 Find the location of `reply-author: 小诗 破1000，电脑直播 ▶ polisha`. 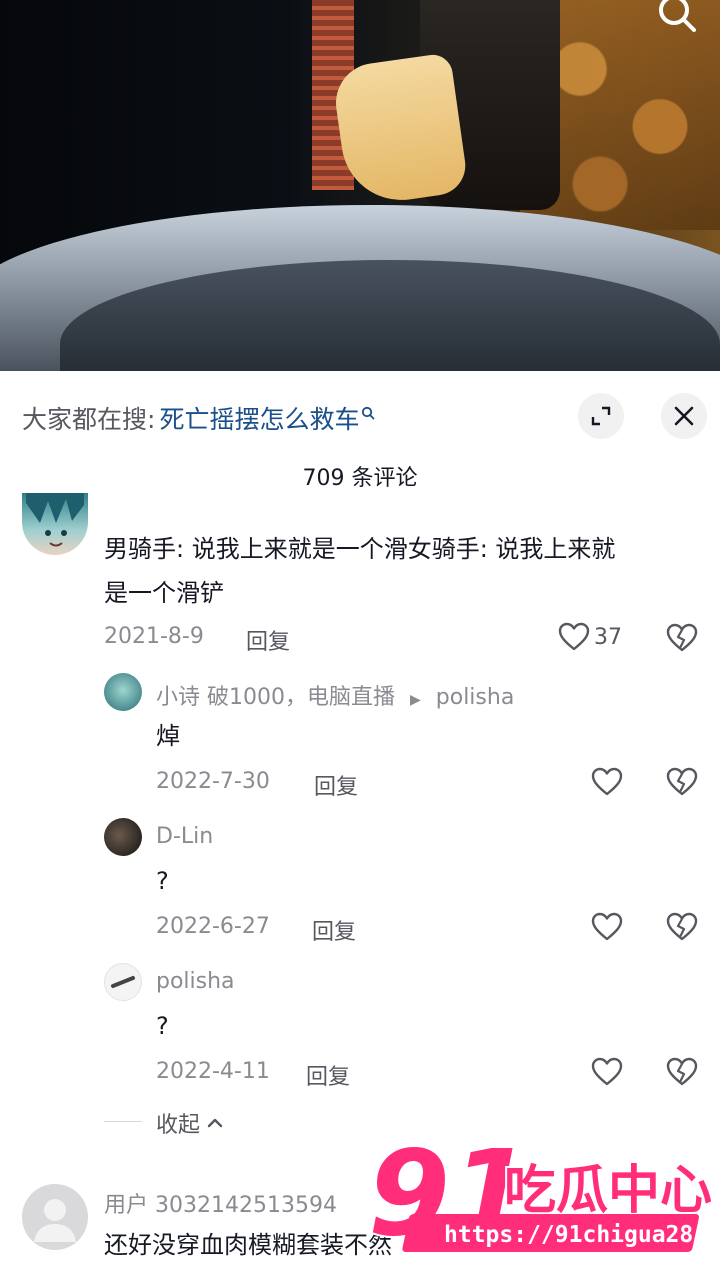

reply-author: 小诗 破1000，电脑直播 ▶ polisha is located at coordinates (335, 695).